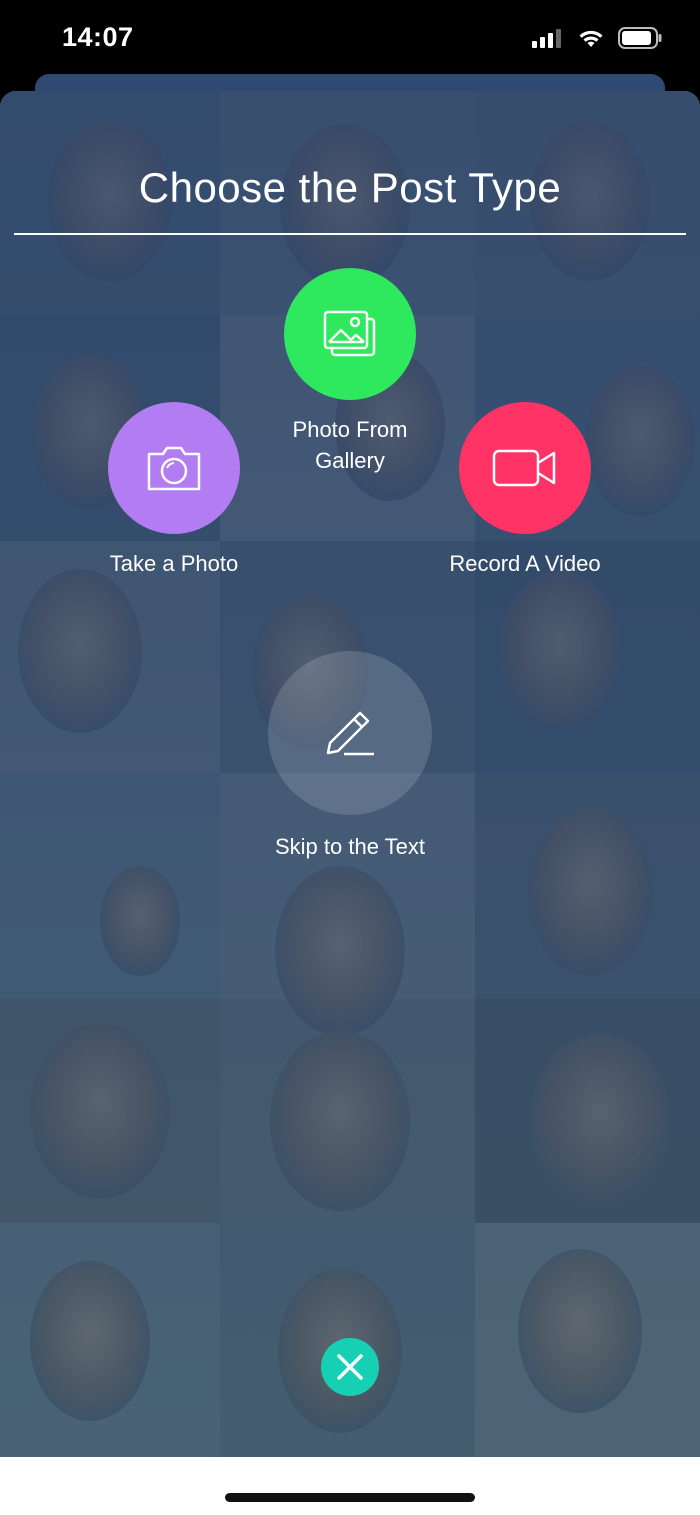  Describe the element at coordinates (350, 445) in the screenshot. I see `gallery-label: Photo From Gallery` at that location.